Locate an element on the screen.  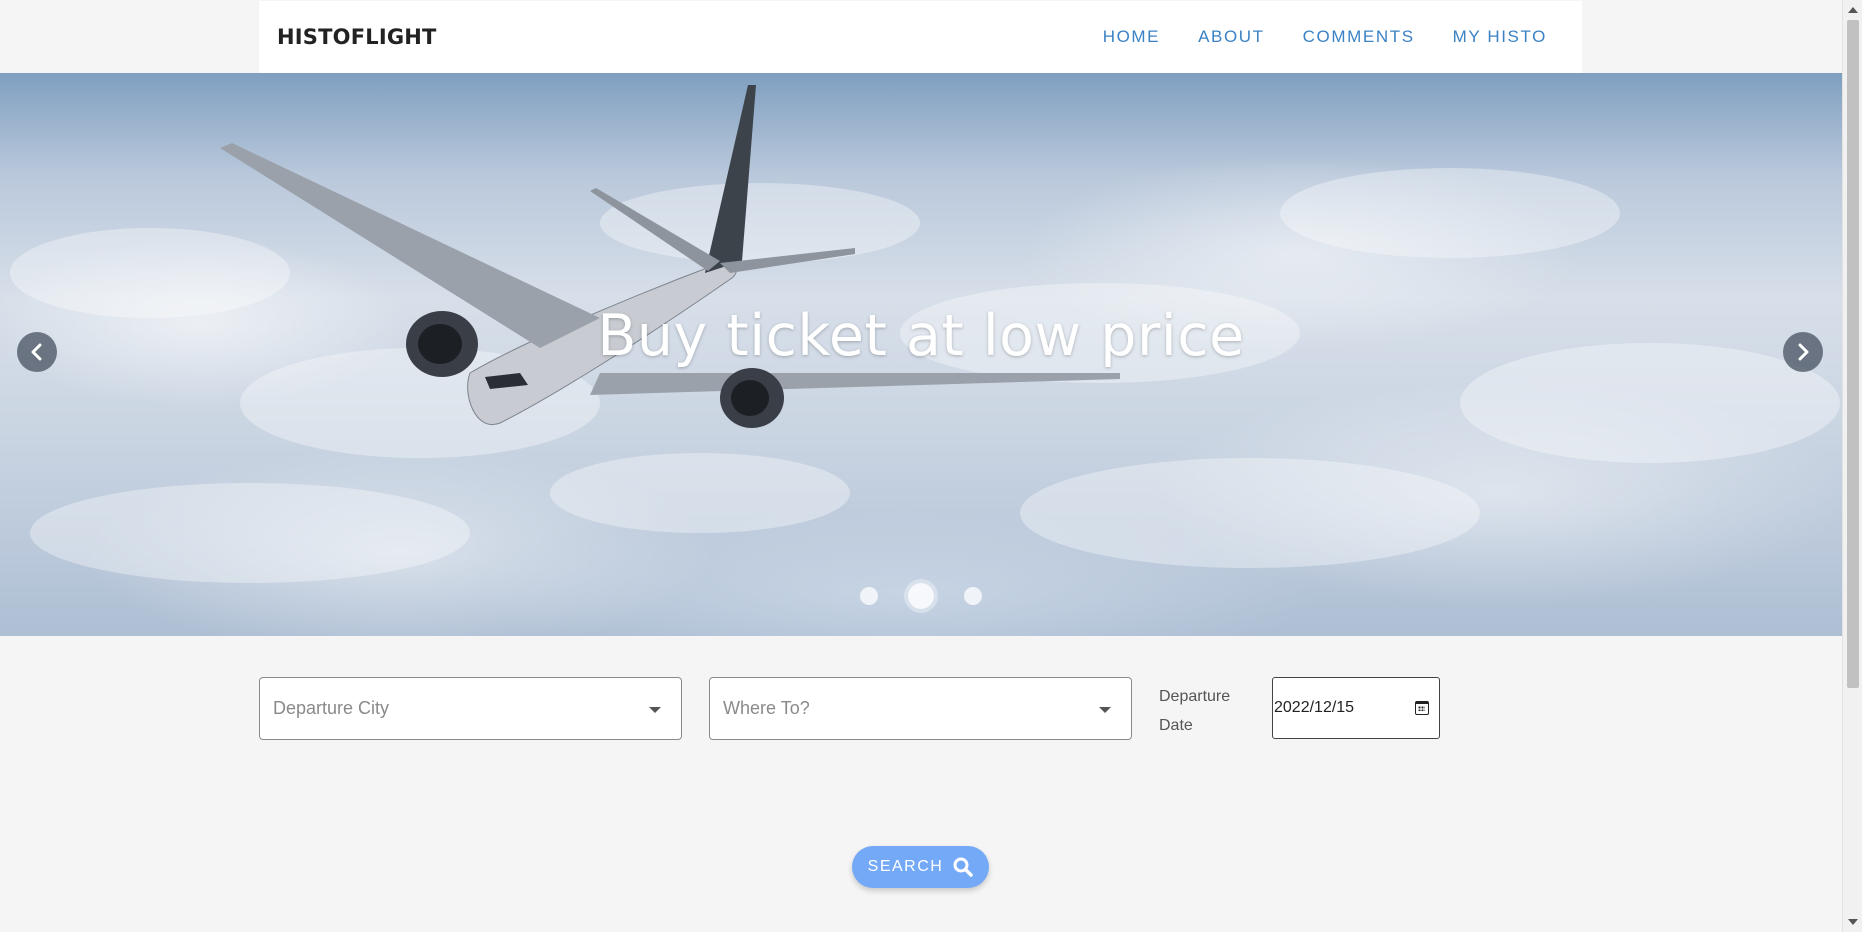
scroll-up-arrow-icon is located at coordinates (1853, 10).